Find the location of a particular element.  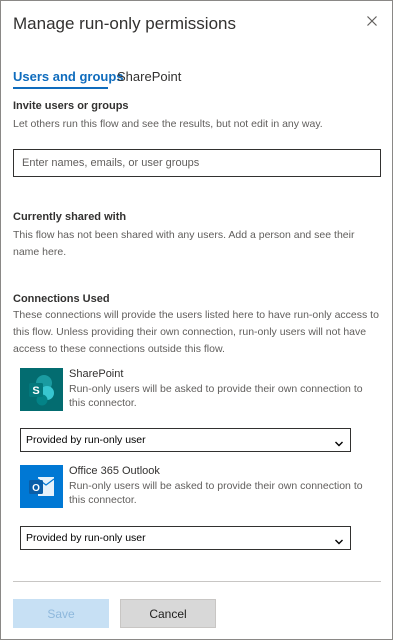

svg-text: S is located at coordinates (35, 391).